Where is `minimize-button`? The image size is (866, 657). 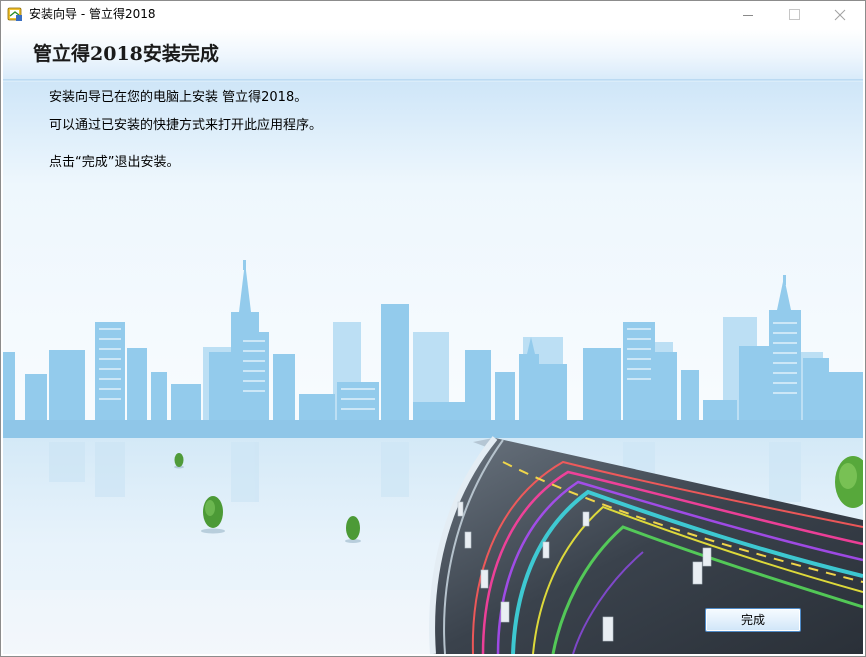 minimize-button is located at coordinates (748, 15).